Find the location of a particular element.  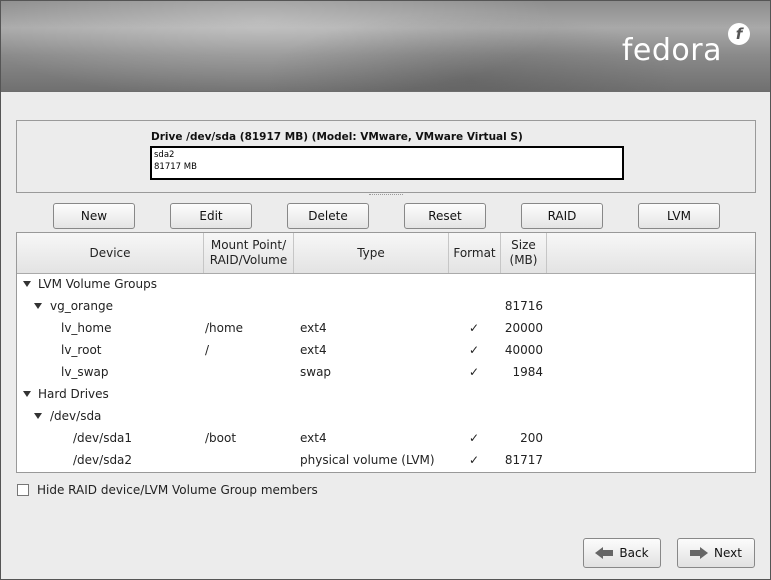

cell-device: vg_orange is located at coordinates (81, 306).